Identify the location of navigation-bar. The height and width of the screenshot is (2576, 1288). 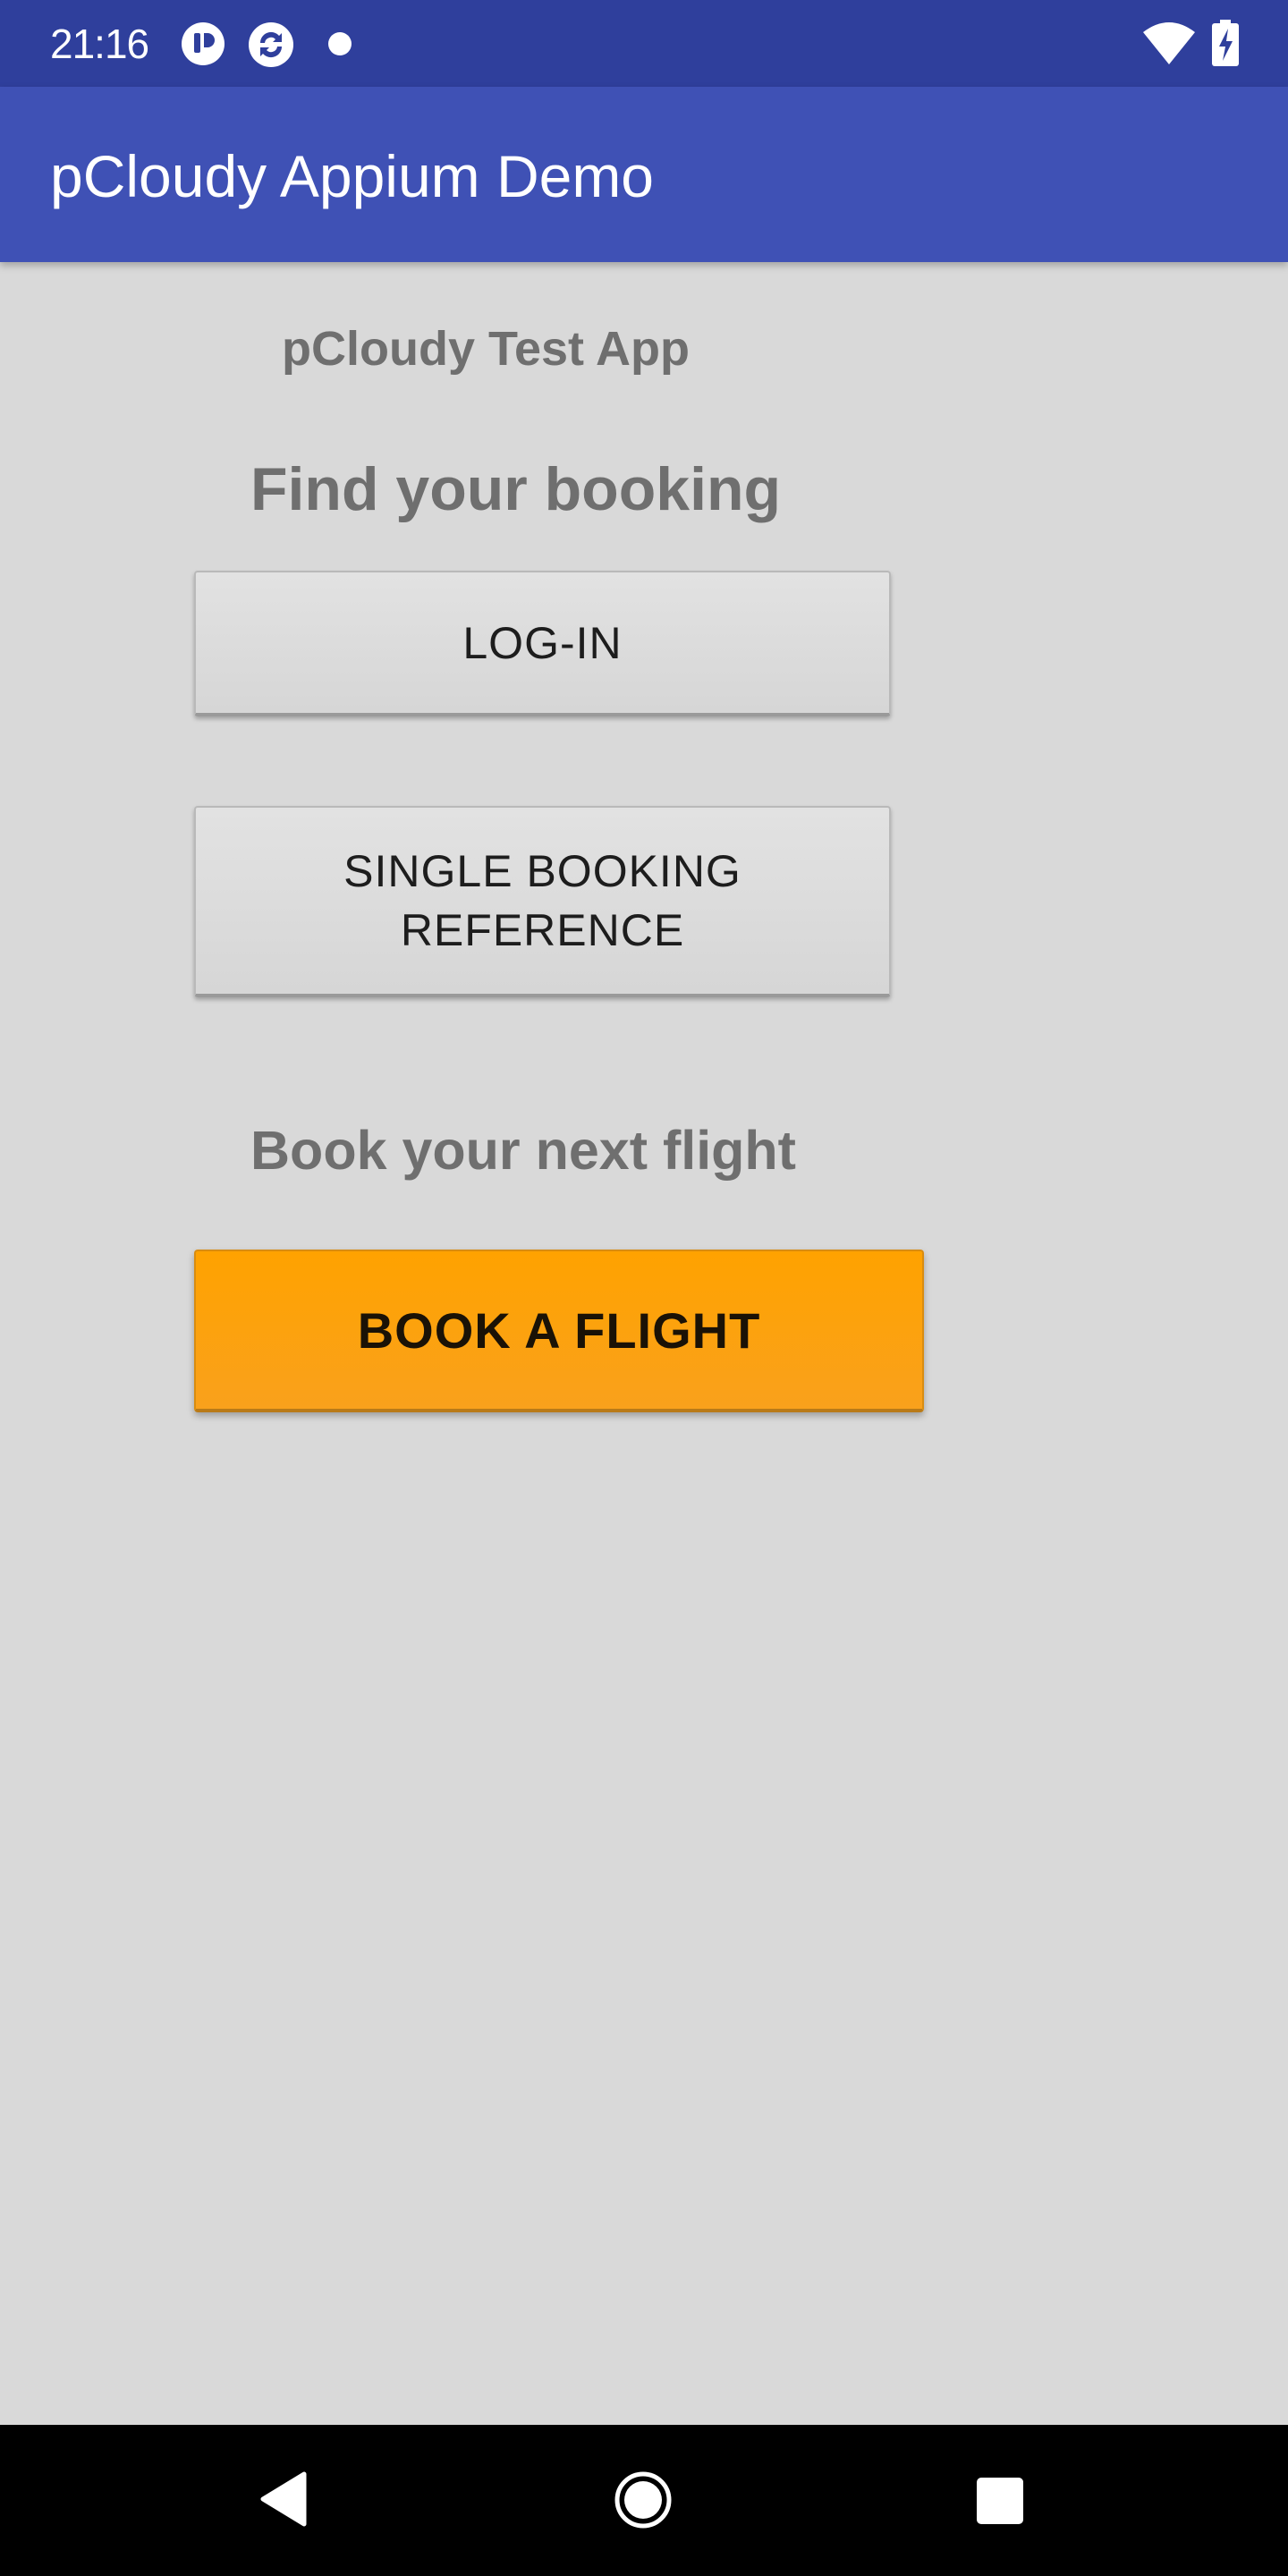
(644, 2500).